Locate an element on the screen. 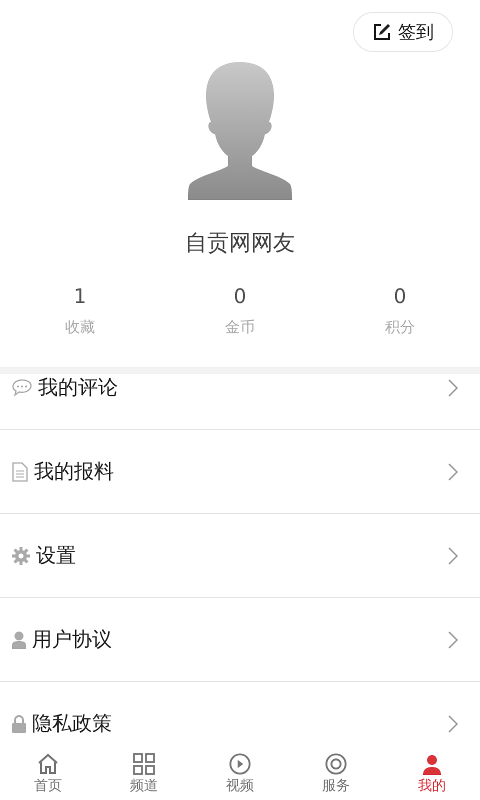 This screenshot has width=480, height=800. tab: 服务 is located at coordinates (336, 774).